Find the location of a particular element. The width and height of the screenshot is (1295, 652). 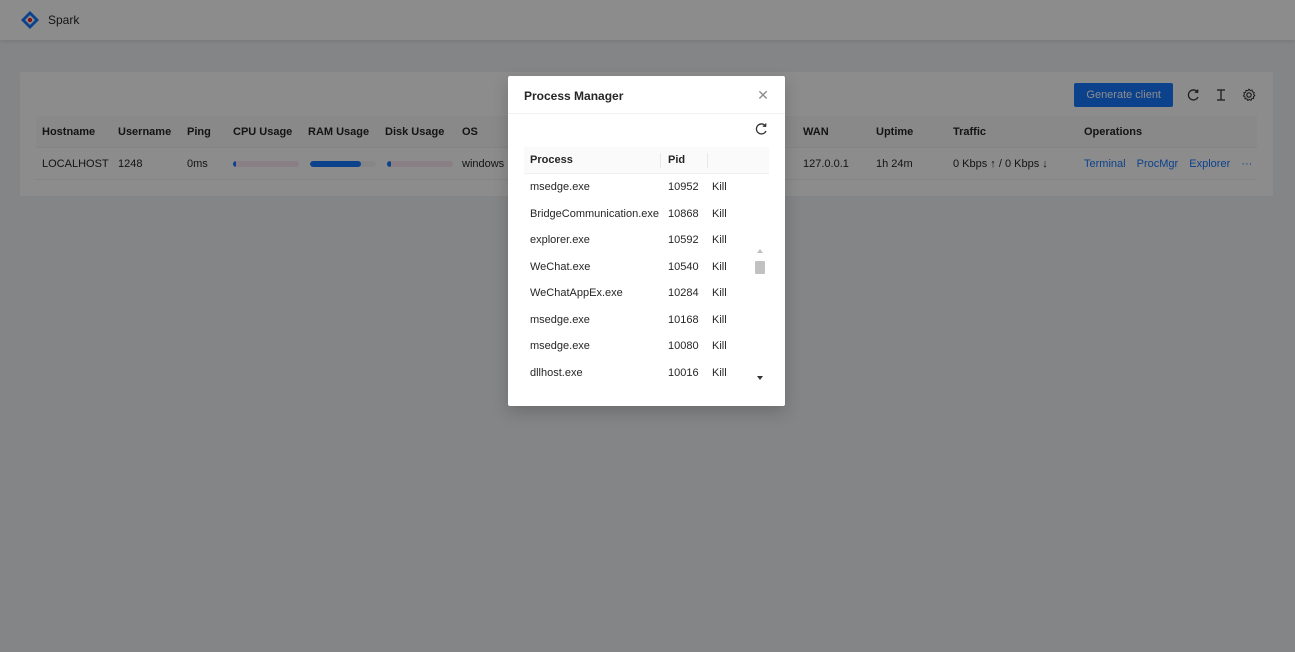

process-name: explorer.exe is located at coordinates (560, 240).